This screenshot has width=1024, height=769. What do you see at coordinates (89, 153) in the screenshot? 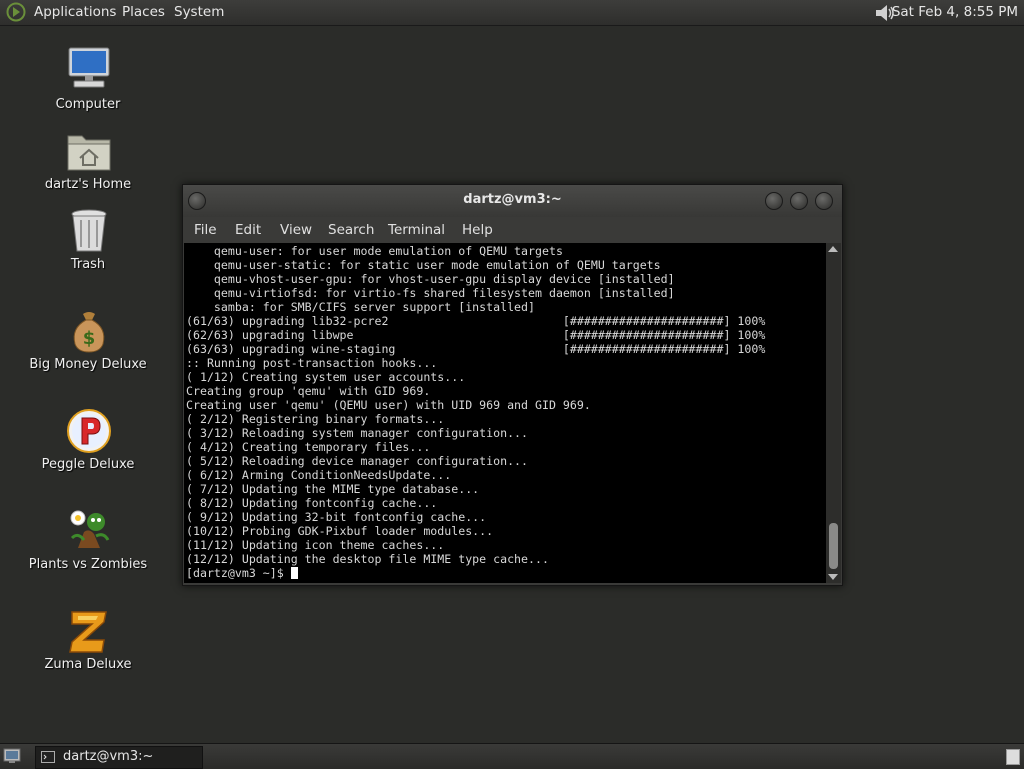
I see `home-folder-icon` at bounding box center [89, 153].